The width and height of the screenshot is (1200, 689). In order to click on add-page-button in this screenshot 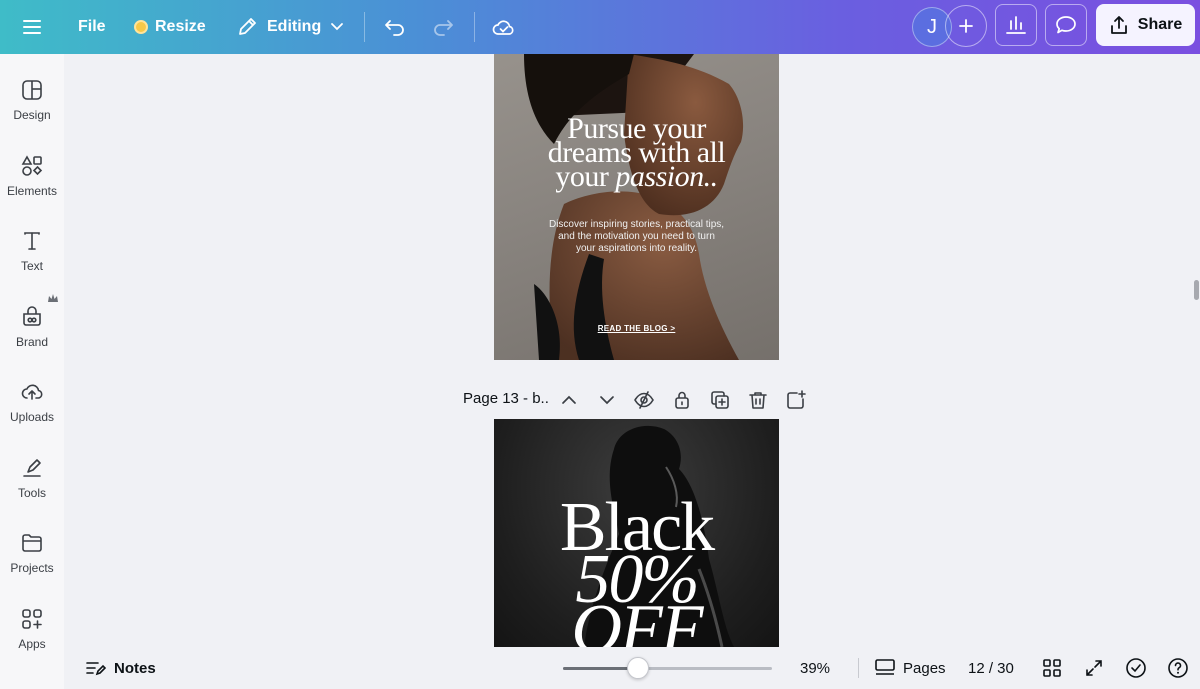, I will do `click(796, 400)`.